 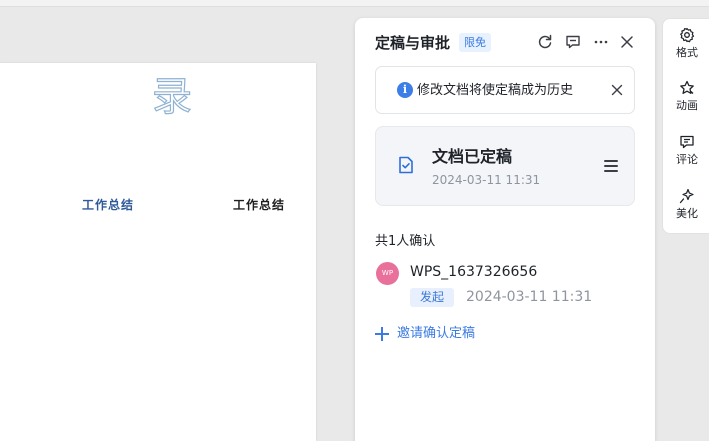 What do you see at coordinates (687, 52) in the screenshot?
I see `toolbar-format-label: 格式` at bounding box center [687, 52].